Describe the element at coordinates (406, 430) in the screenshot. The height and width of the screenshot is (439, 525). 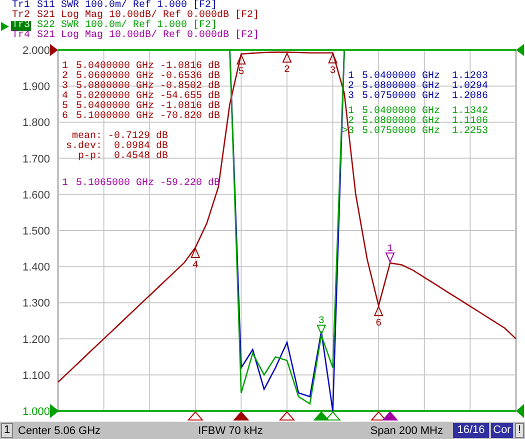
I see `span-label: Span 200 MHz` at that location.